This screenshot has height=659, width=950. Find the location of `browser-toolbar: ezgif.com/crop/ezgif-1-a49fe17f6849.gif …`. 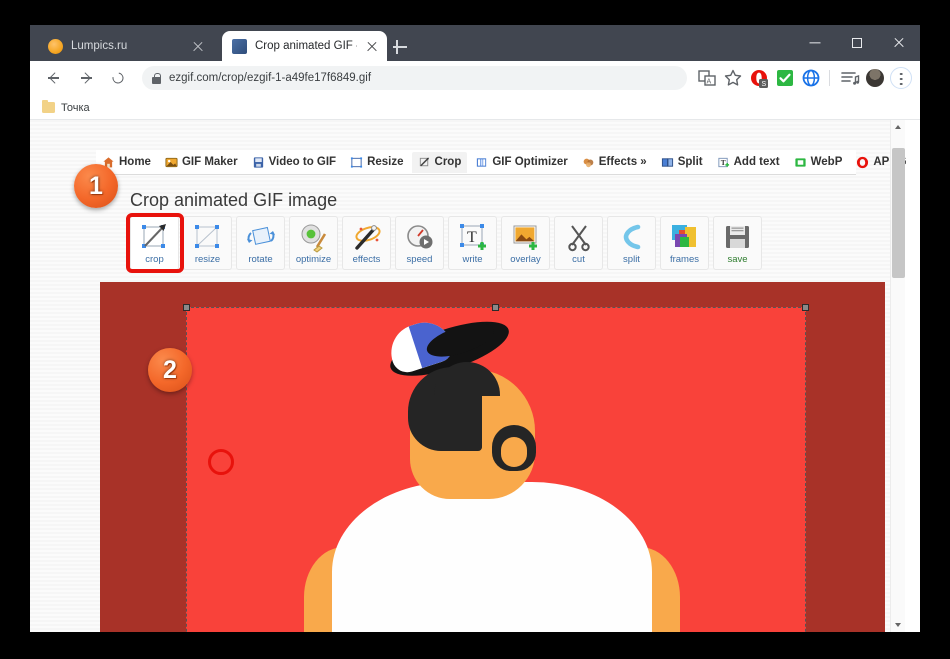

browser-toolbar: ezgif.com/crop/ezgif-1-a49fe17f6849.gif … is located at coordinates (475, 78).